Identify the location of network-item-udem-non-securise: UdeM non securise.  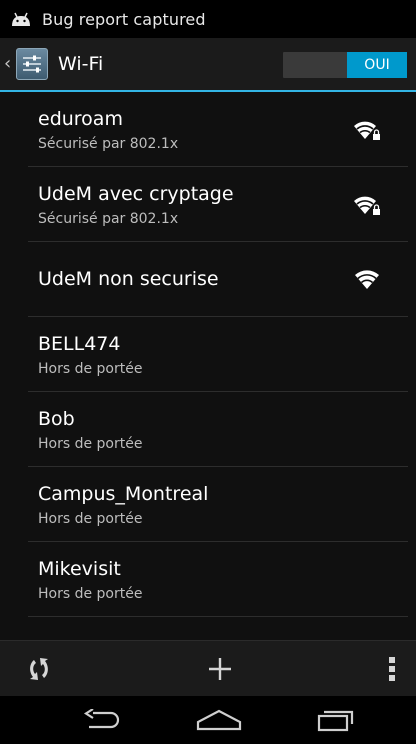
(218, 279).